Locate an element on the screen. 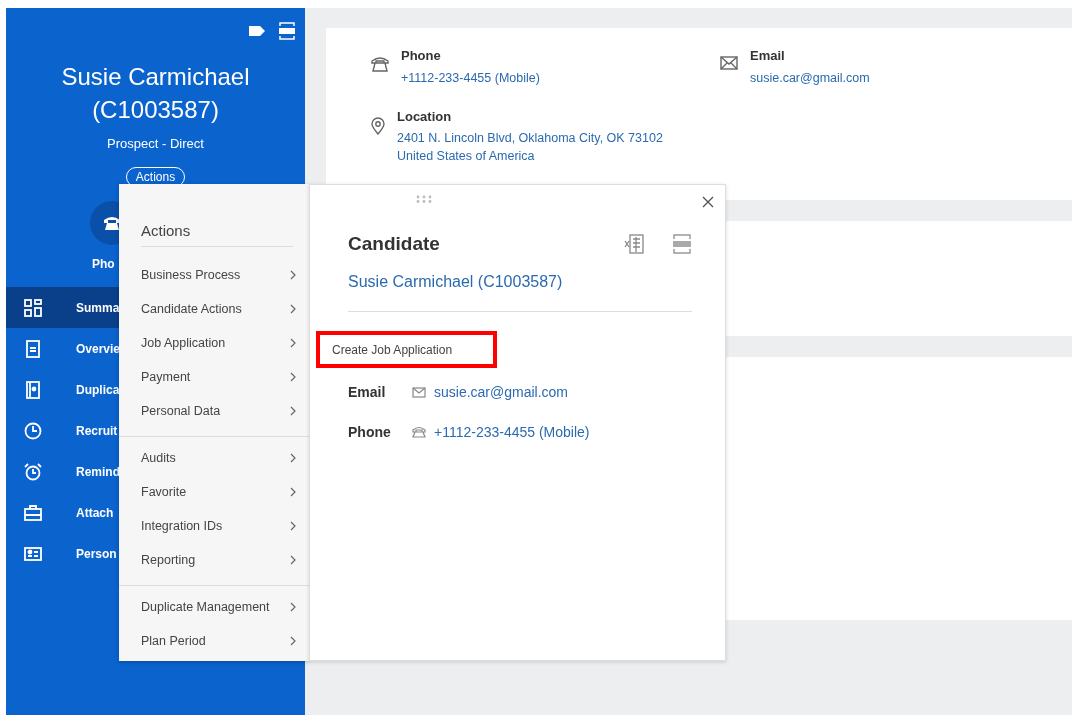  popup-title: Candidate is located at coordinates (394, 244).